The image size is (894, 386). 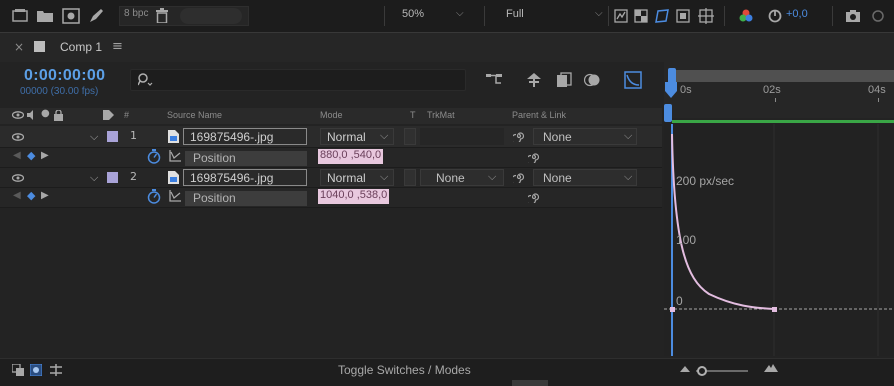 What do you see at coordinates (775, 16) in the screenshot?
I see `reset-exposure-icon` at bounding box center [775, 16].